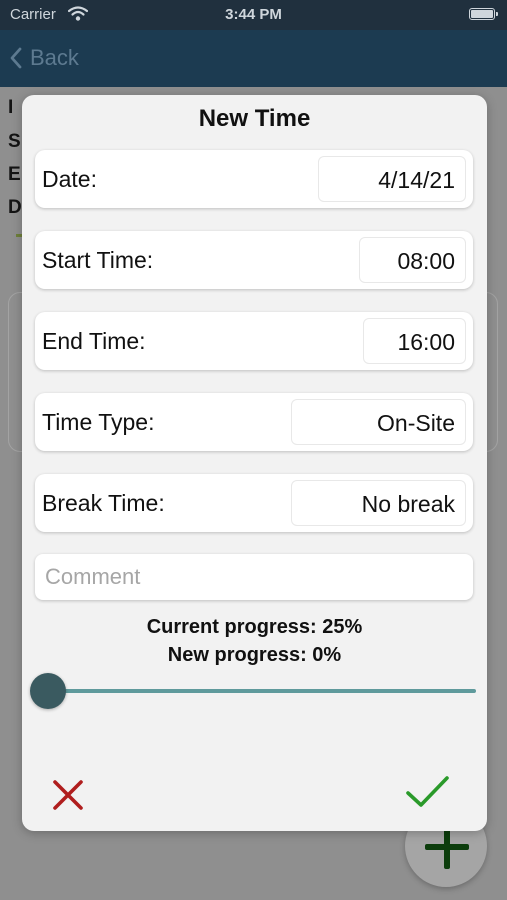 Image resolution: width=507 pixels, height=900 pixels. I want to click on new-progress-text: New progress: 0%, so click(254, 655).